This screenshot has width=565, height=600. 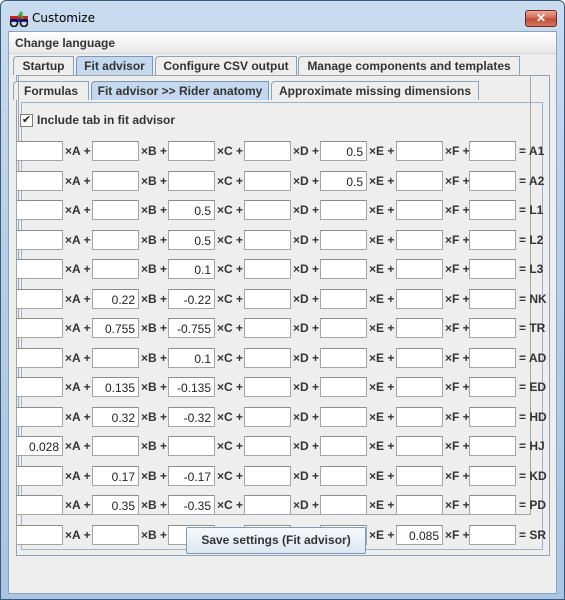 I want to click on include-tab-checkbox: ✔, so click(x=26, y=120).